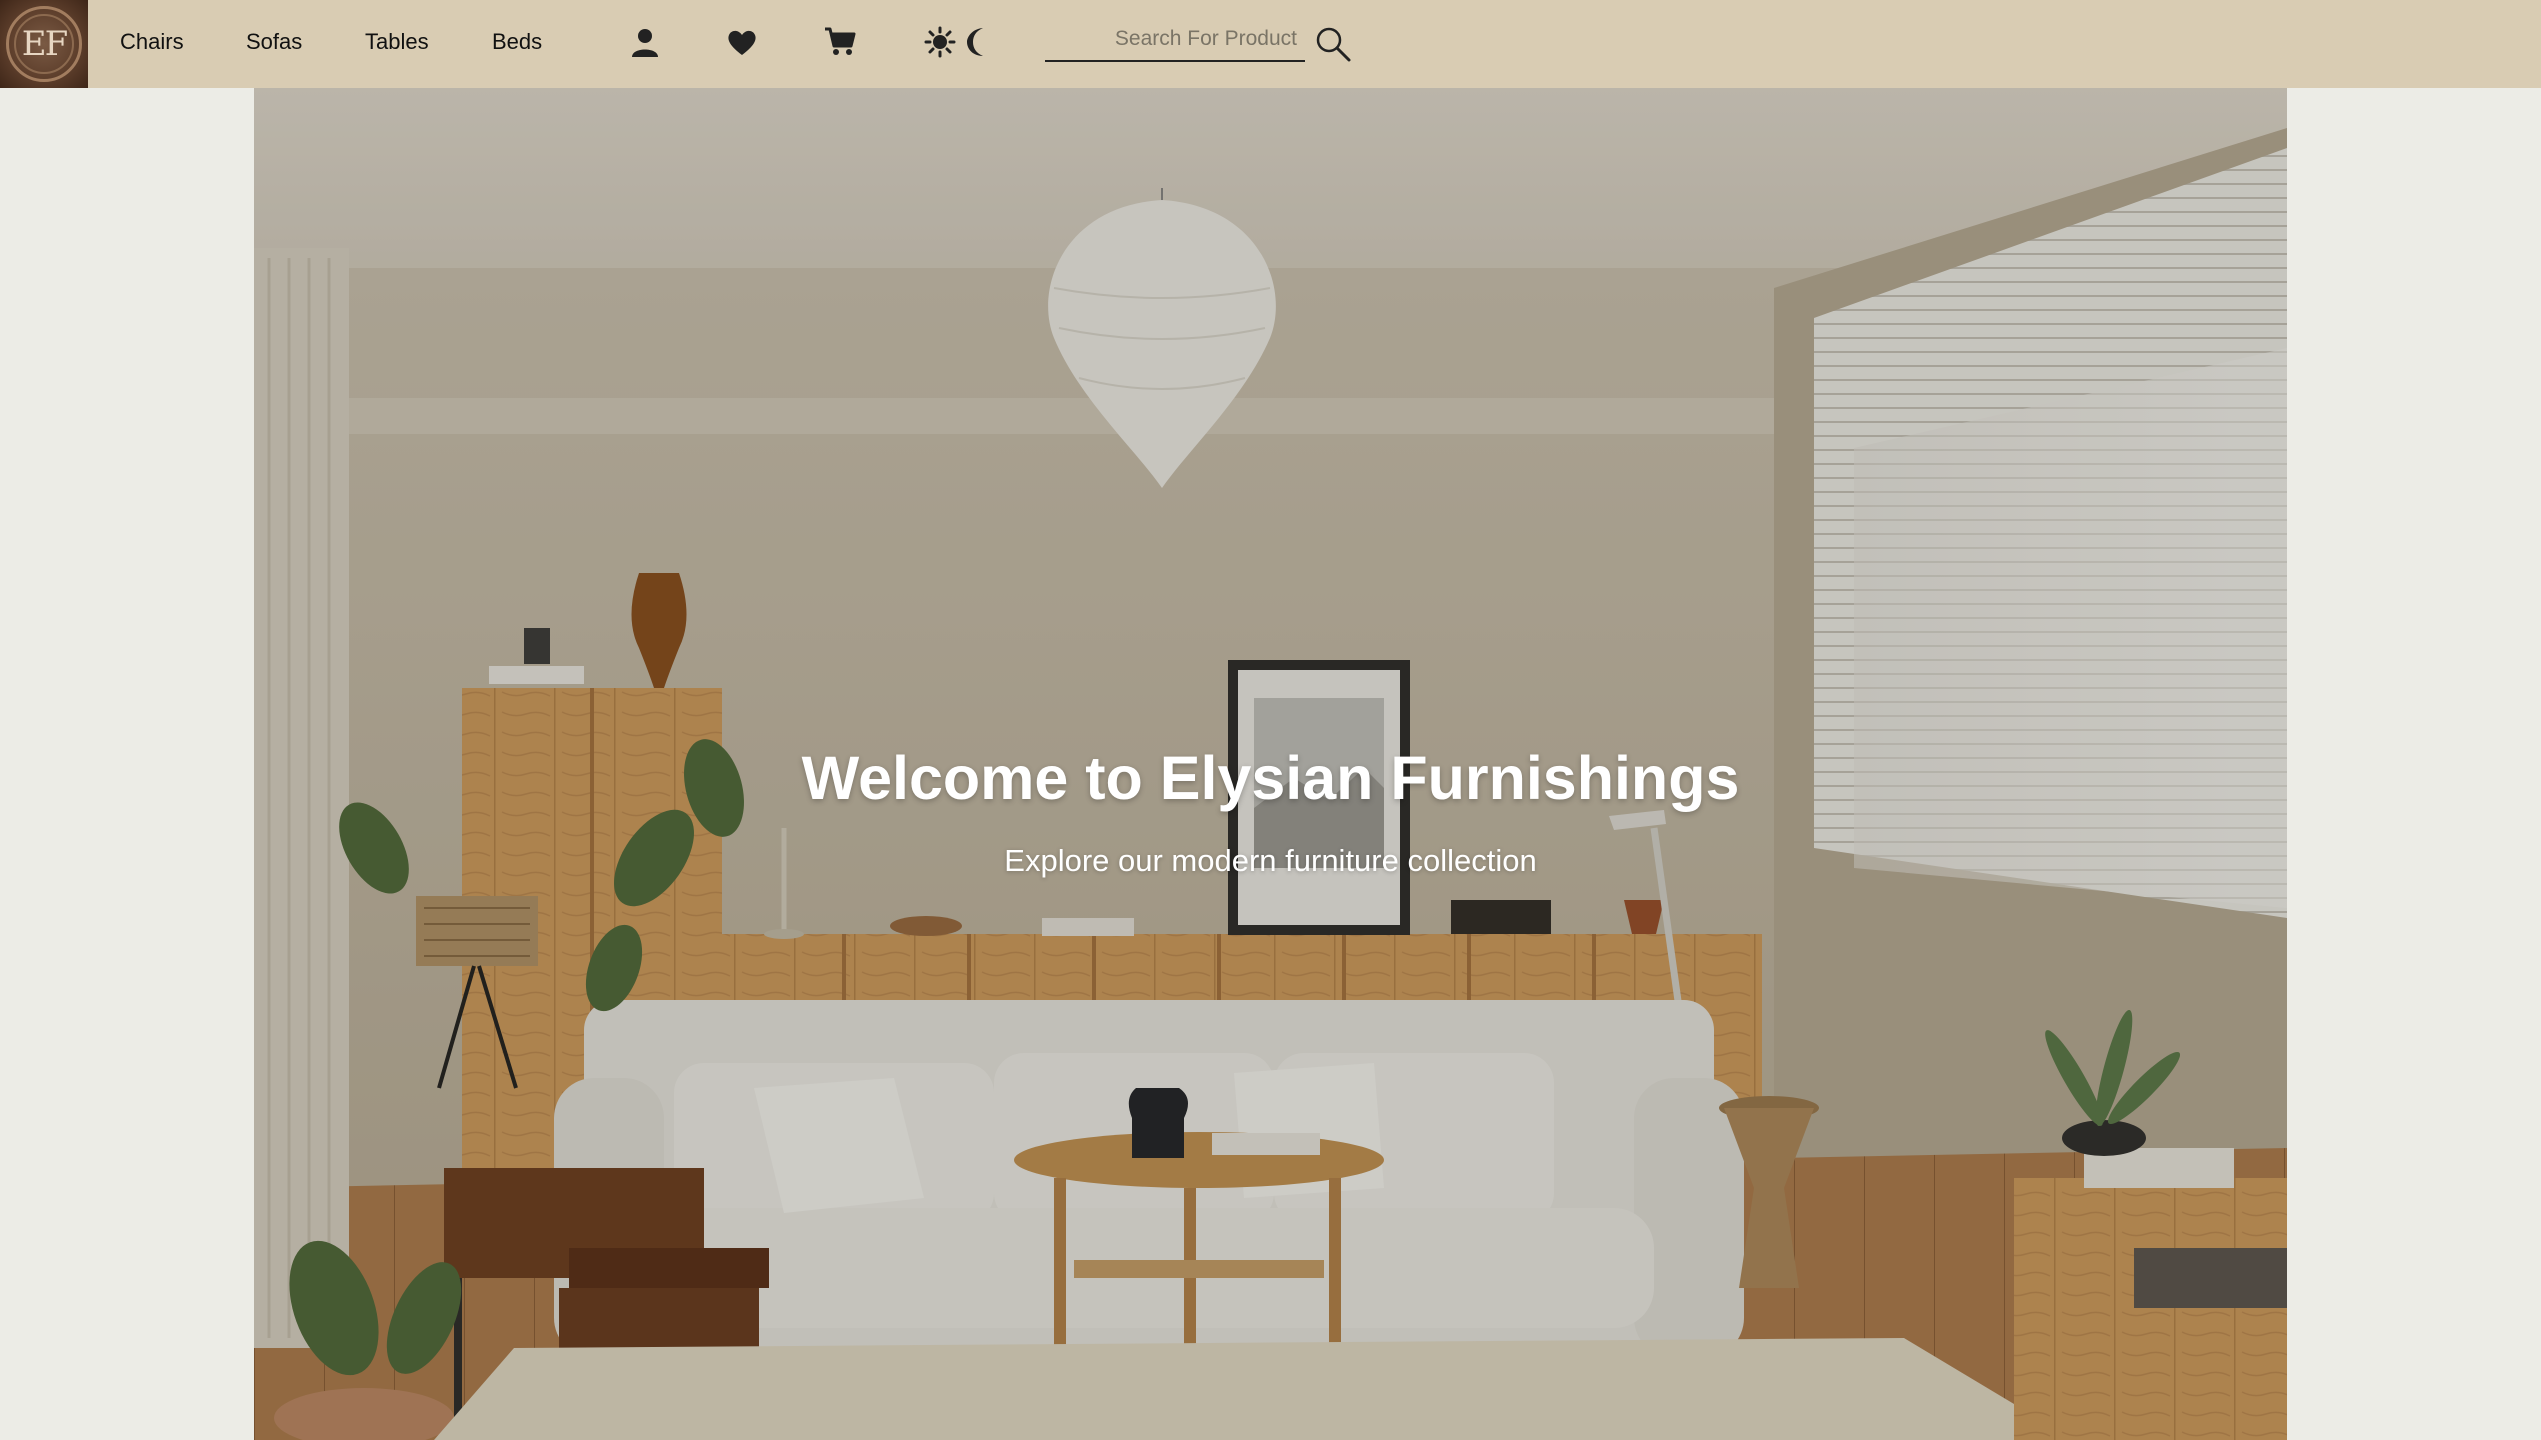  I want to click on heart-icon, so click(742, 42).